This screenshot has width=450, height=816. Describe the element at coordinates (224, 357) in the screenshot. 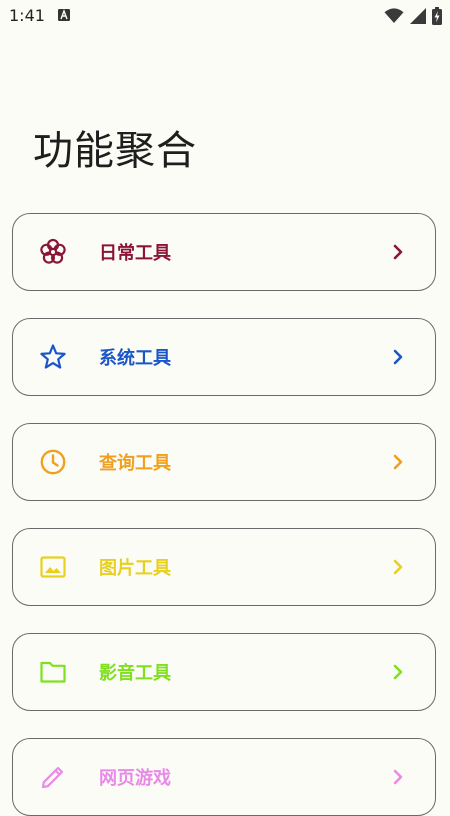

I see `system-tools-card: 系统工具` at that location.